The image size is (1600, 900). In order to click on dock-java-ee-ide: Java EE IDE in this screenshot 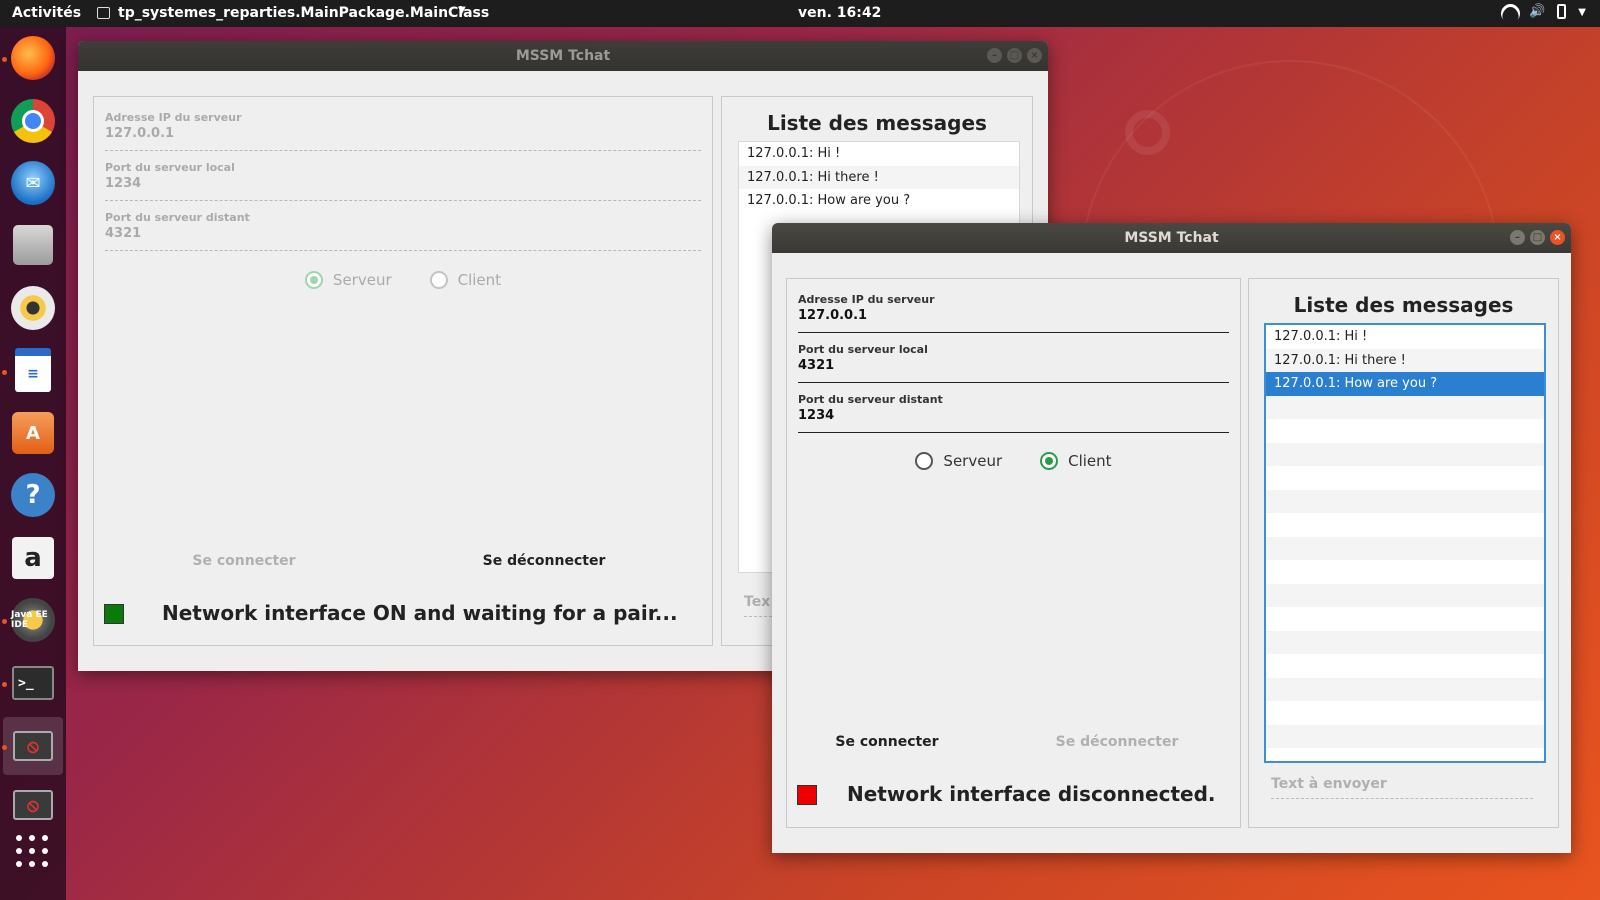, I will do `click(33, 620)`.